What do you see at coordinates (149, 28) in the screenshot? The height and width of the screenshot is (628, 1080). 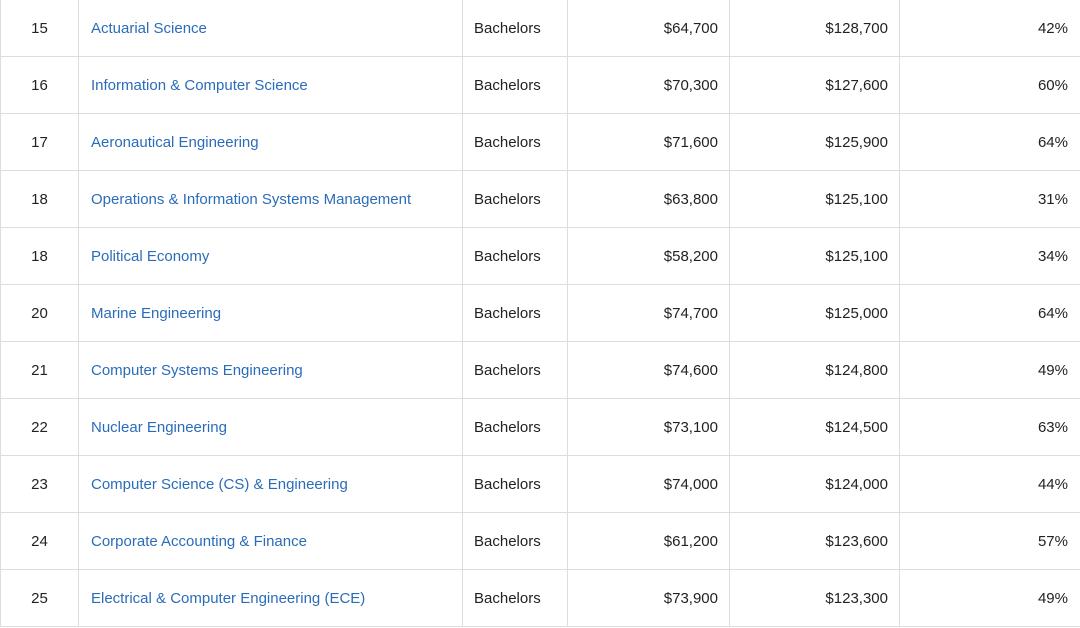 I see `major-link: Actuarial Science` at bounding box center [149, 28].